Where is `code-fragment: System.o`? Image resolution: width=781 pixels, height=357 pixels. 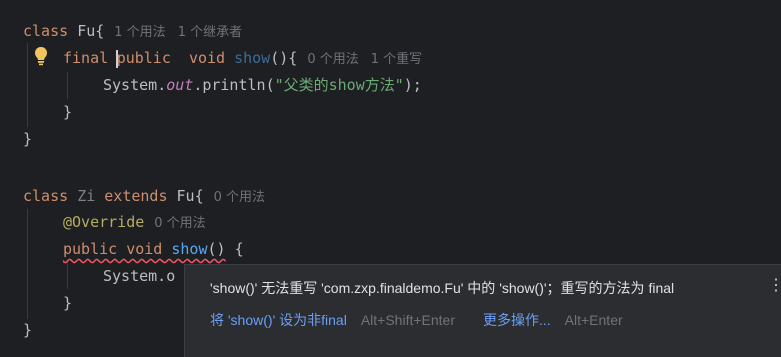 code-fragment: System.o is located at coordinates (139, 276).